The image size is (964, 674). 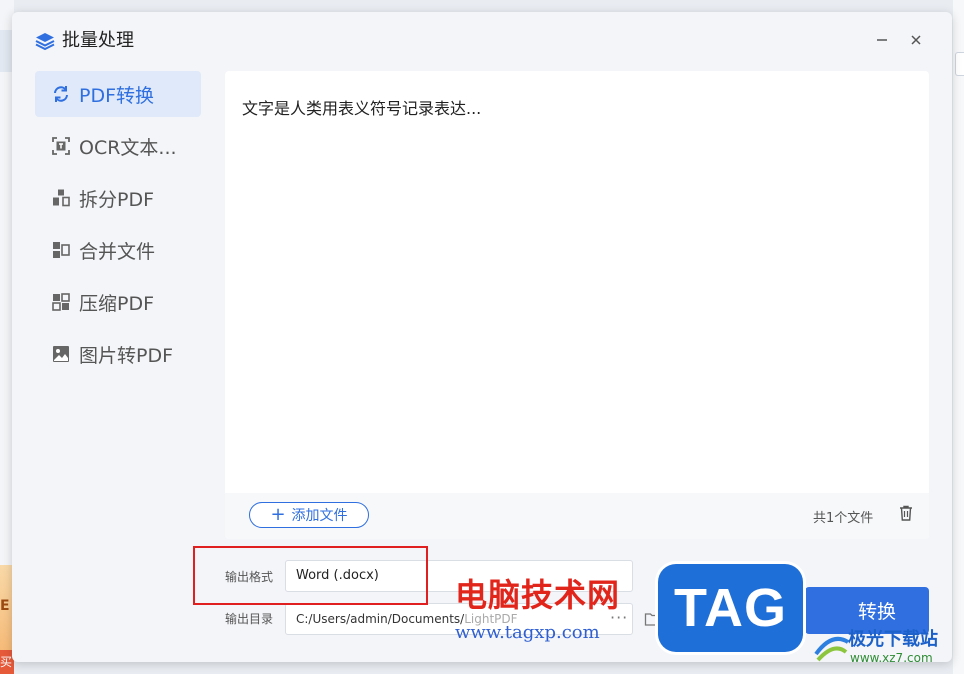 What do you see at coordinates (249, 619) in the screenshot?
I see `output-dir-label: 输出目录` at bounding box center [249, 619].